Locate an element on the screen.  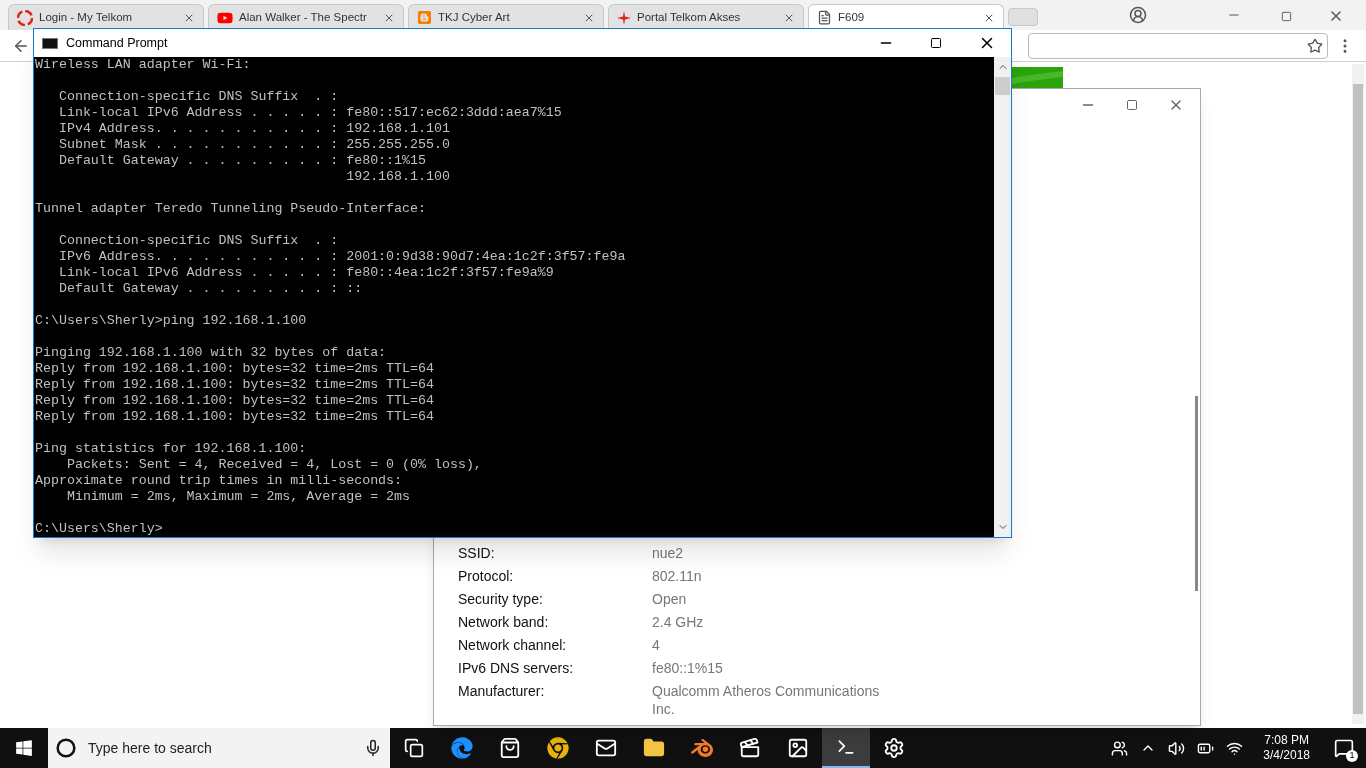
console-line: Link-local IPv6 Address . . . . . : fe80::4ea:1c2f:3f57:fe9a%9 is located at coordinates (306, 273).